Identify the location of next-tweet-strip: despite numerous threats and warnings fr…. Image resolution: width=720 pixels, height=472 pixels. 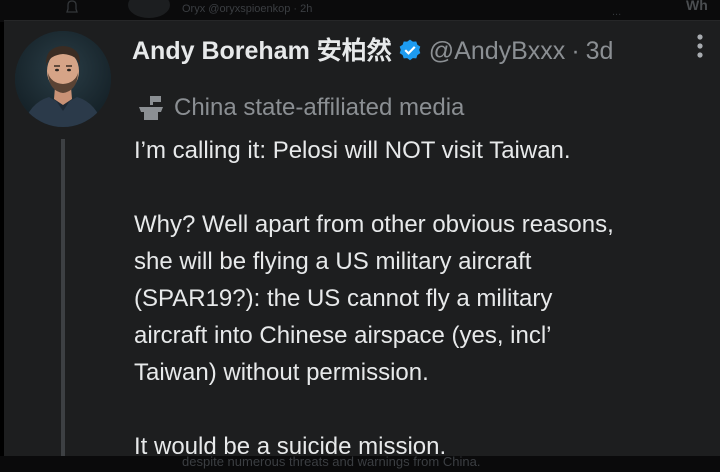
(360, 464).